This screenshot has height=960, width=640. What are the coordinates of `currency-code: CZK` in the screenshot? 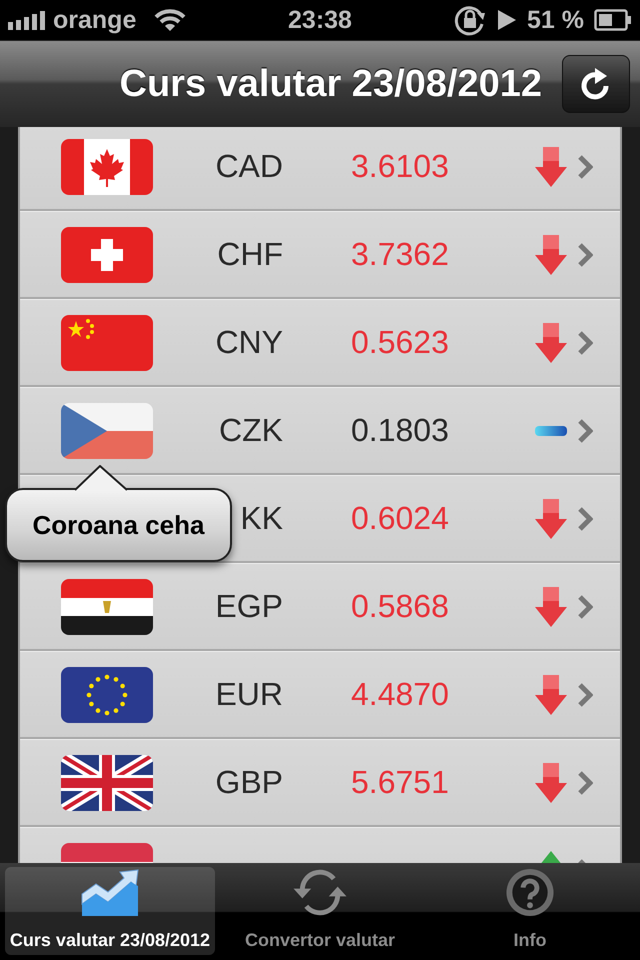 It's located at (251, 430).